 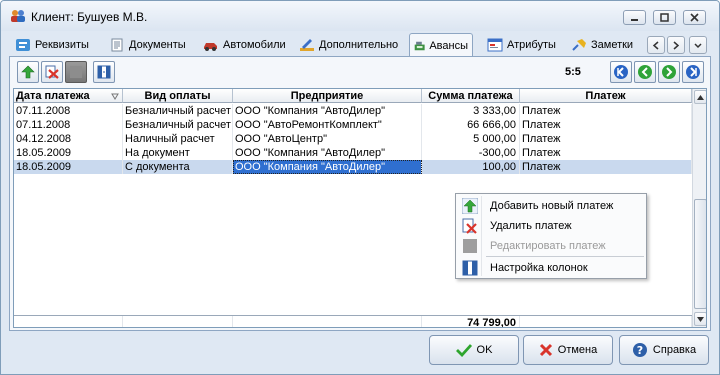 I want to click on tabs-list-button, so click(x=698, y=45).